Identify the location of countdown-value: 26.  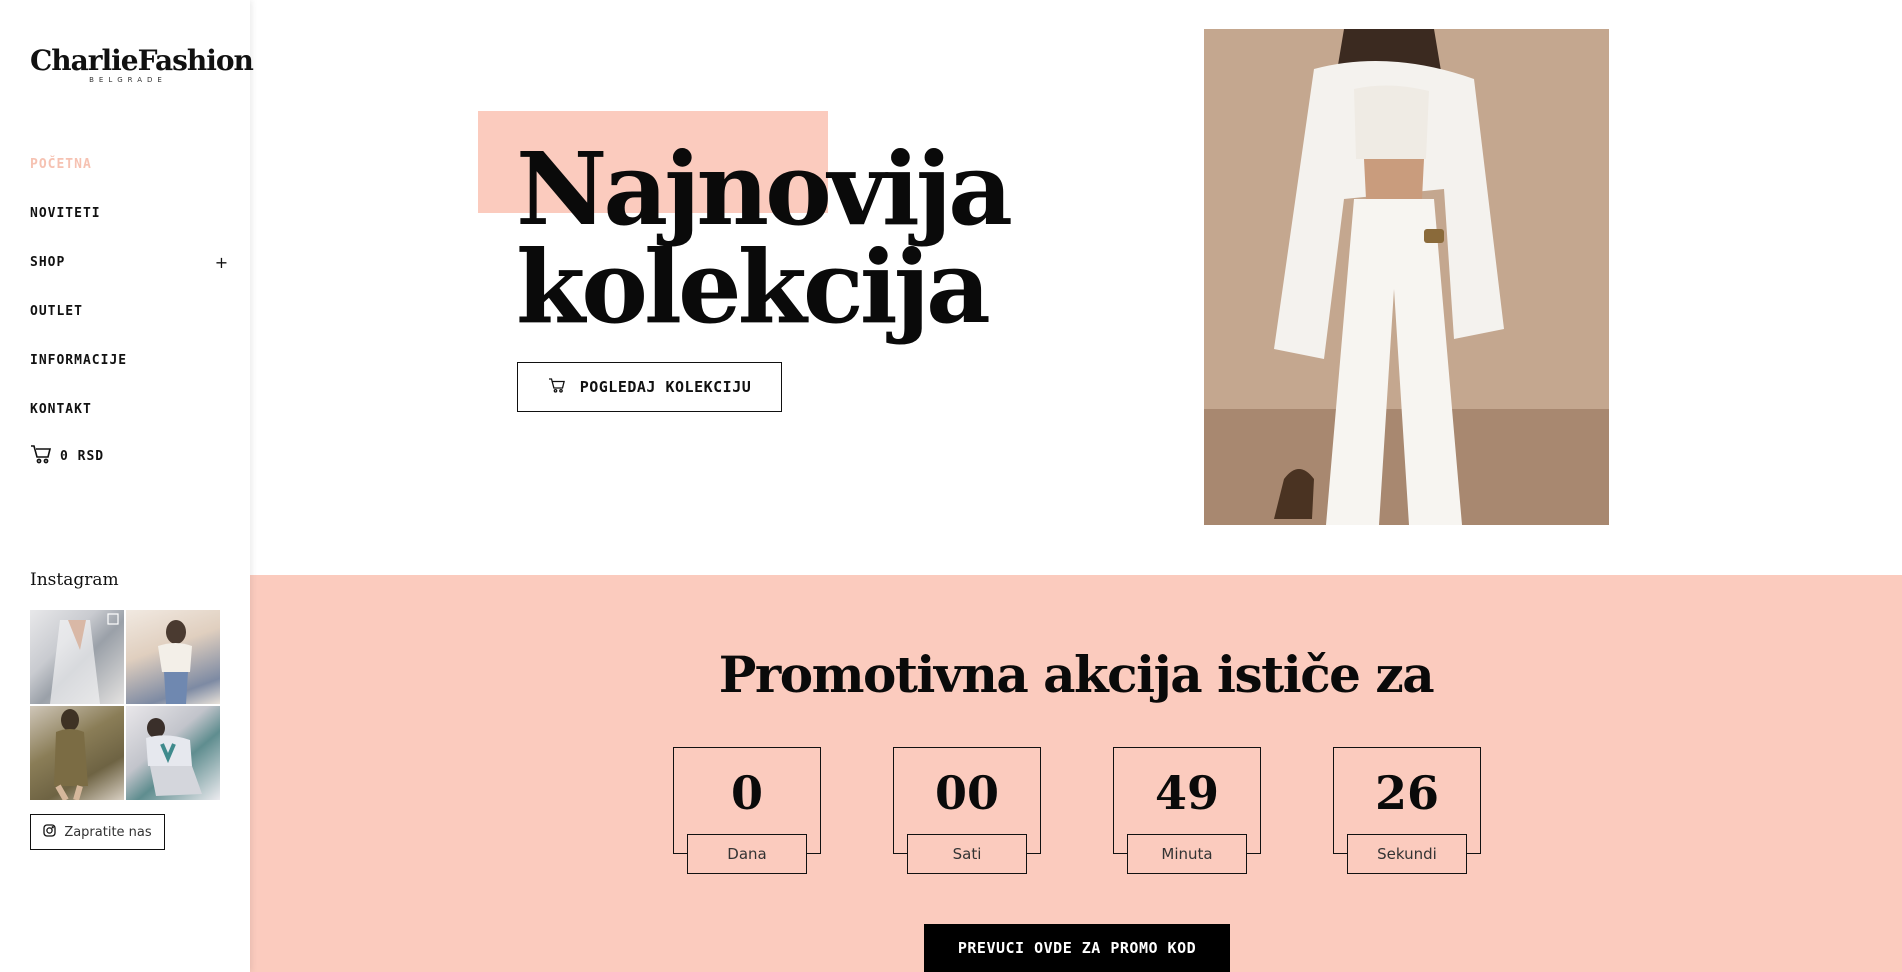
(1406, 793).